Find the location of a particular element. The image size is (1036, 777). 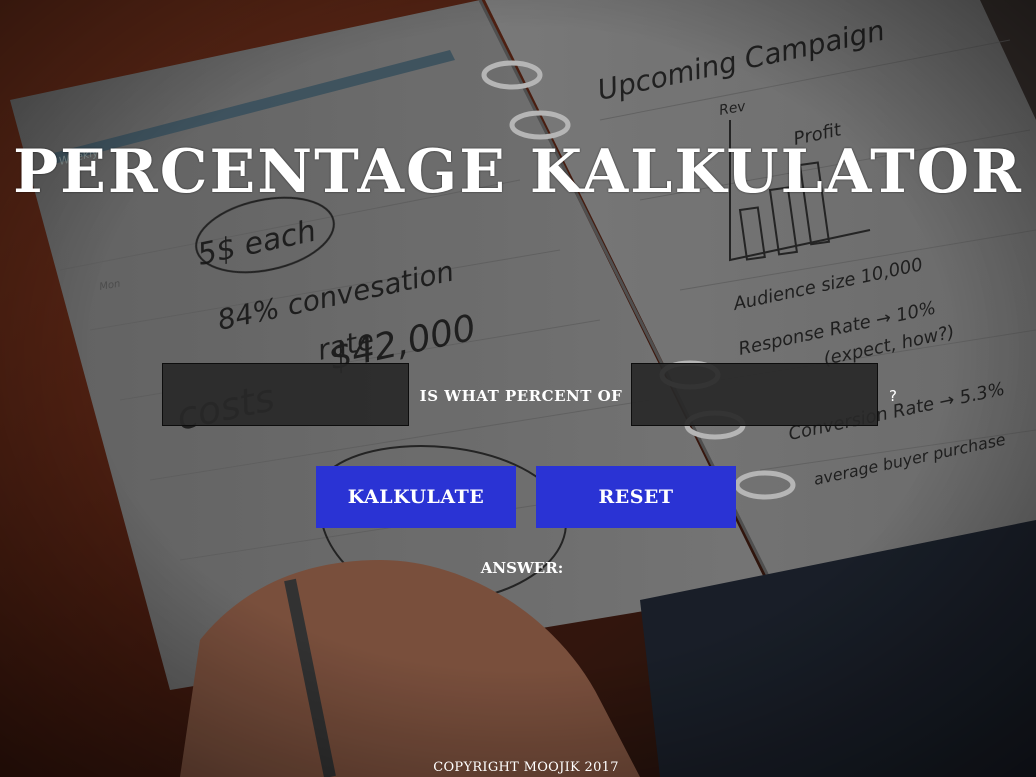

answer-row: ANSWER: is located at coordinates (518, 568).